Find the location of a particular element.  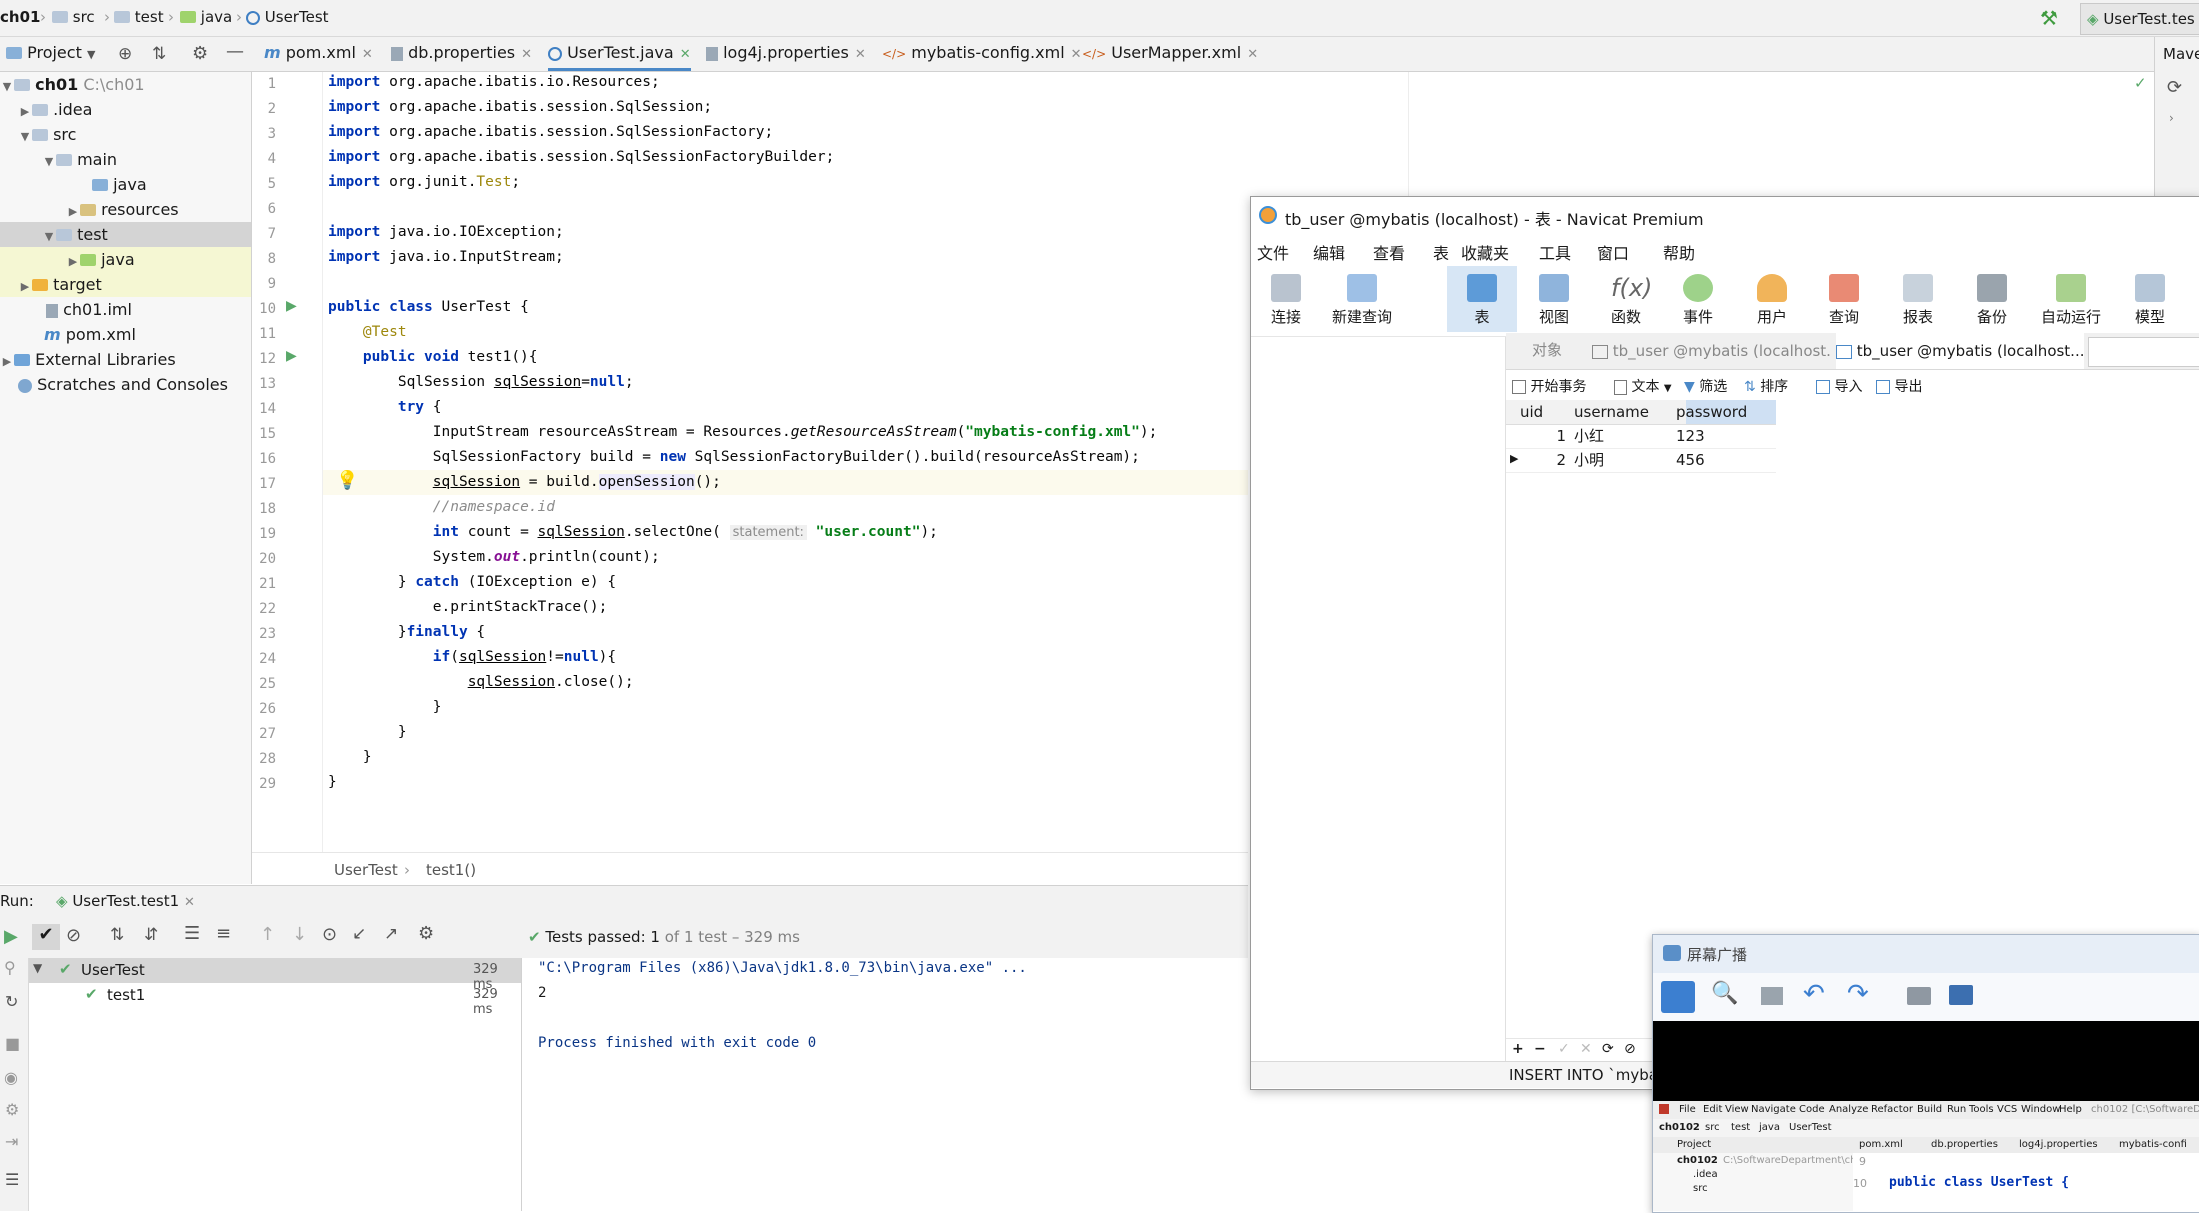

previous-failed-icon: ↑ is located at coordinates (267, 934).